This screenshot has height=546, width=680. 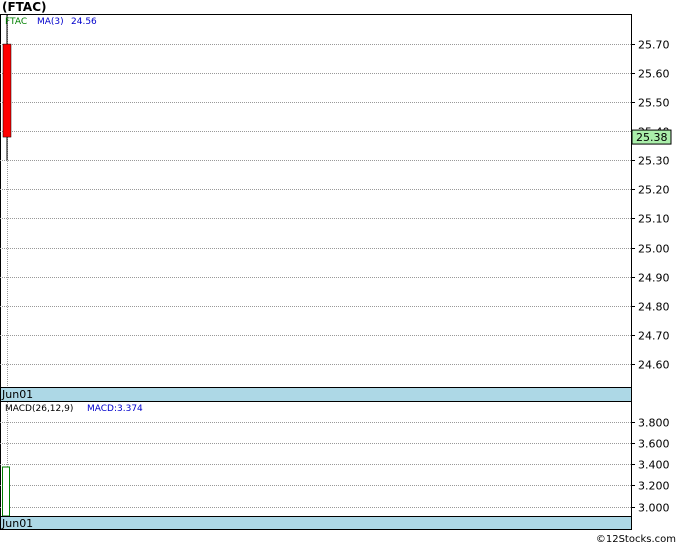 I want to click on site-credit: ©12Stocks.com, so click(x=635, y=539).